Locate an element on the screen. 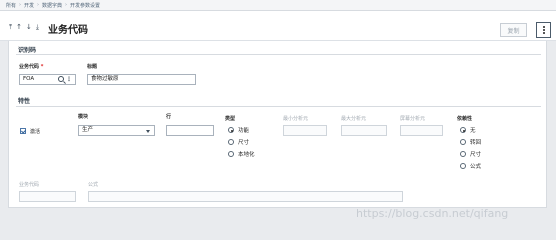 The height and width of the screenshot is (240, 556). section-title-identification: 识别码 is located at coordinates (27, 50).